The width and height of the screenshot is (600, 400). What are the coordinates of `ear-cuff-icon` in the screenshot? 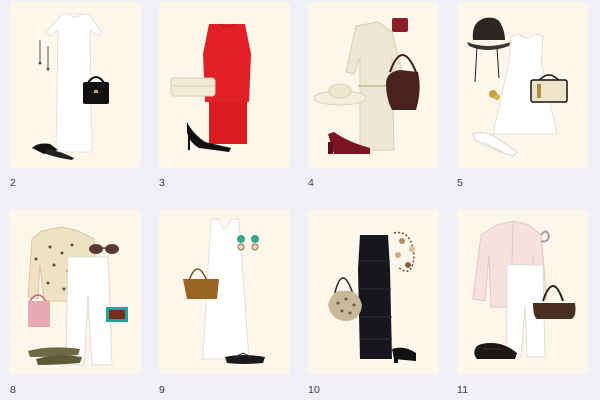 It's located at (545, 236).